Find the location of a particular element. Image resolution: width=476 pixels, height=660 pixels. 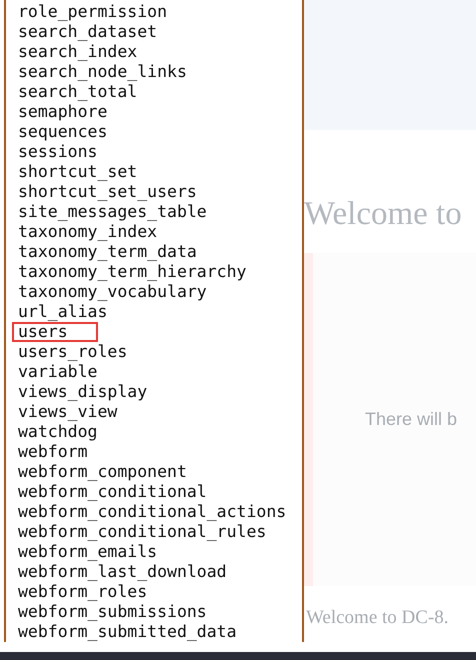

table-list-item: webform_conditional is located at coordinates (114, 492).